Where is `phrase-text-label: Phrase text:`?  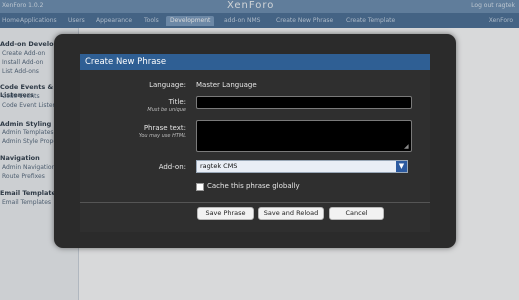 phrase-text-label: Phrase text: is located at coordinates (164, 128).